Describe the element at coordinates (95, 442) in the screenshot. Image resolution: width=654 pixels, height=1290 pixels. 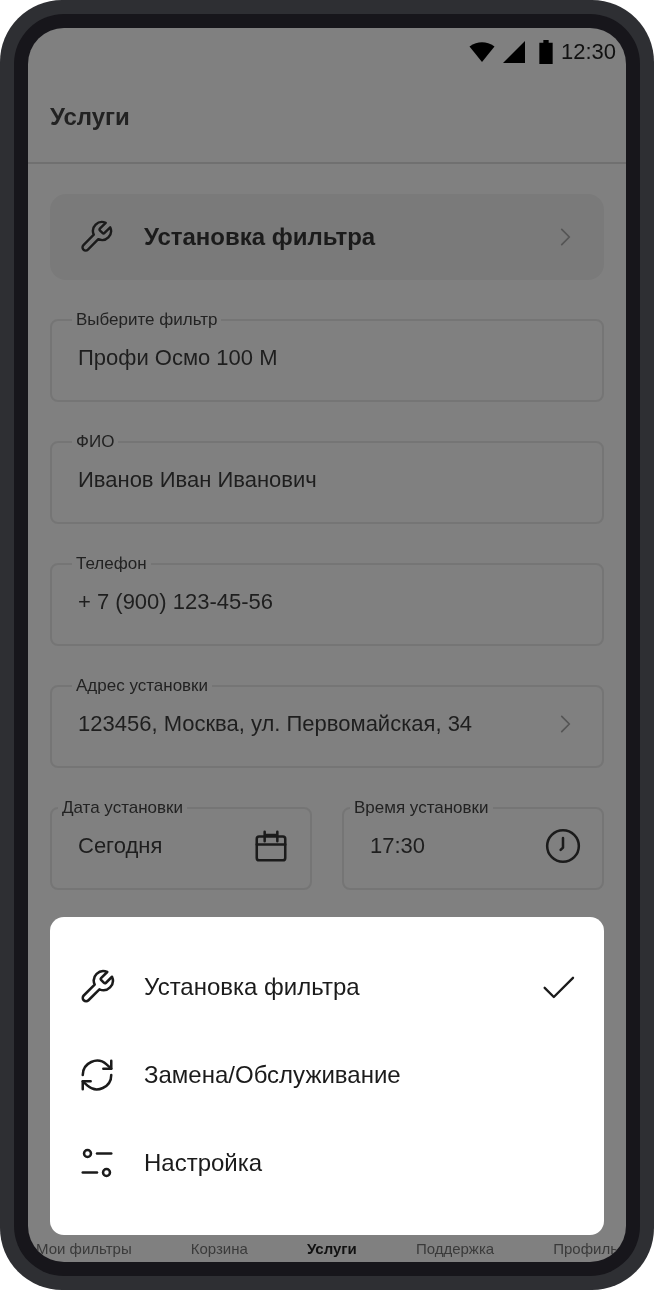
I see `field-label: ФИО` at that location.